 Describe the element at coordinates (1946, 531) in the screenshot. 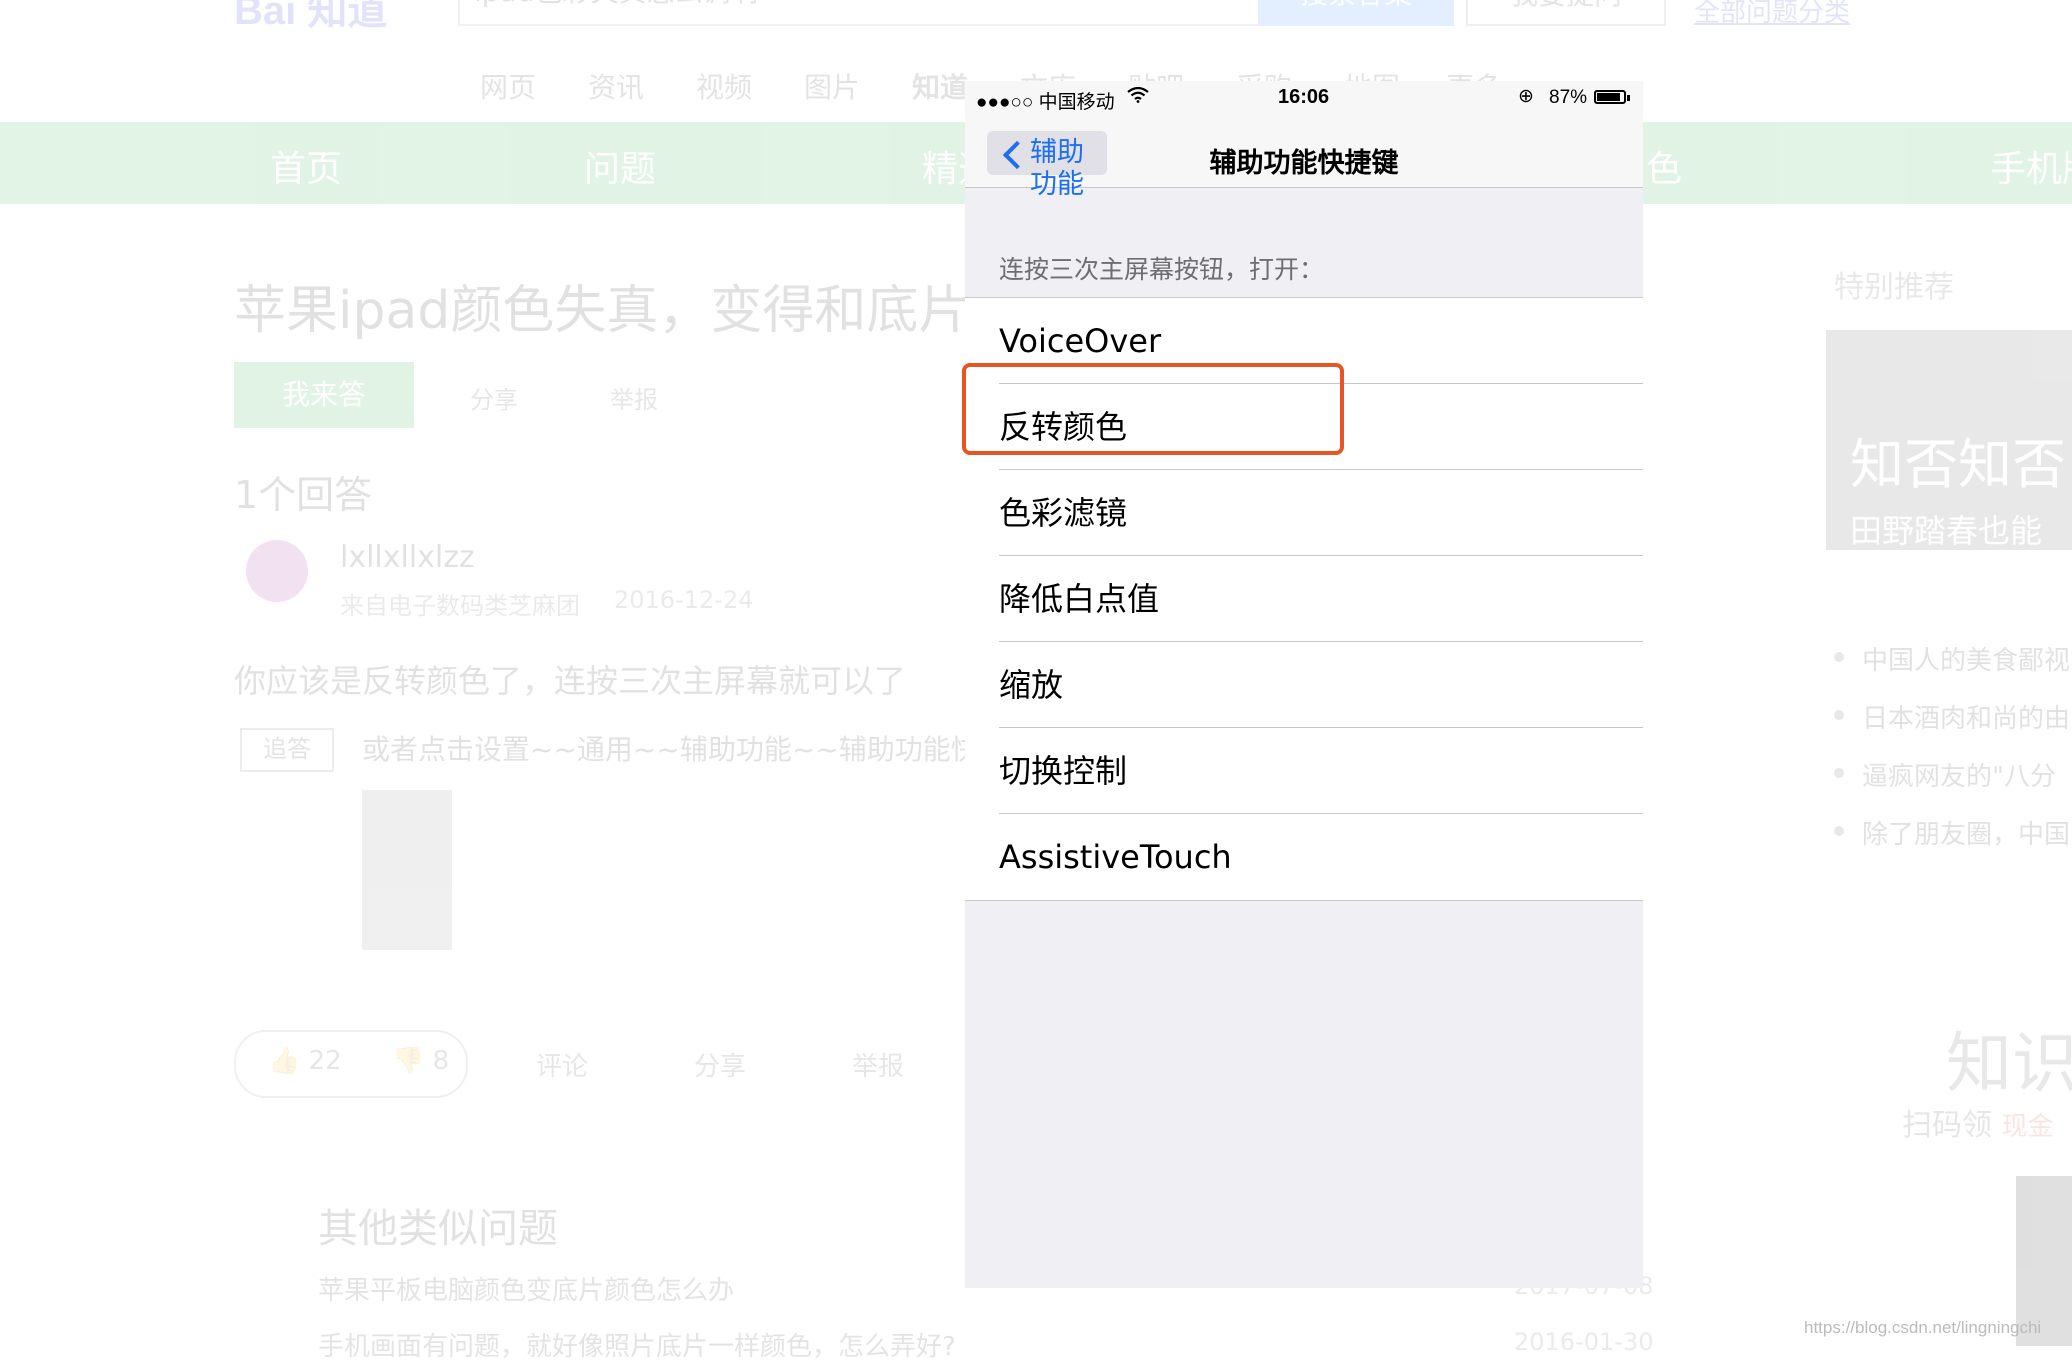

I see `banner-subtitle: 田野踏春也能` at that location.